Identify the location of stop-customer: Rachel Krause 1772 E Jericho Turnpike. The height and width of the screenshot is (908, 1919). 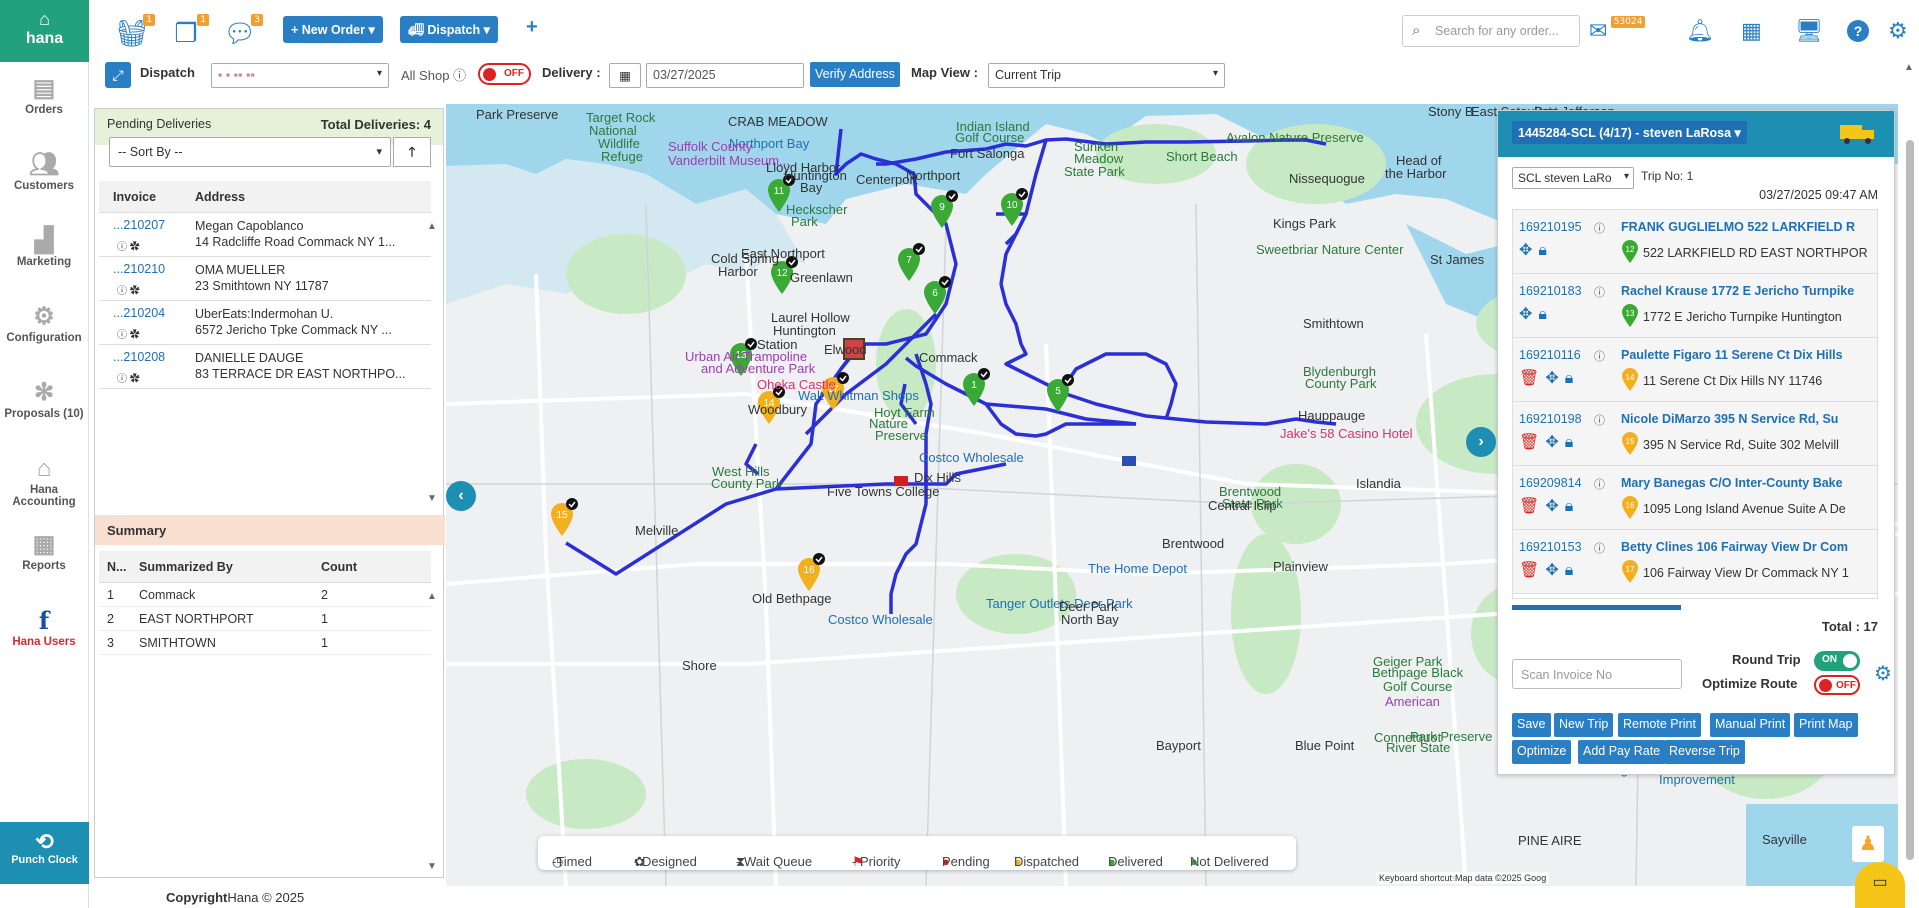
(1747, 291).